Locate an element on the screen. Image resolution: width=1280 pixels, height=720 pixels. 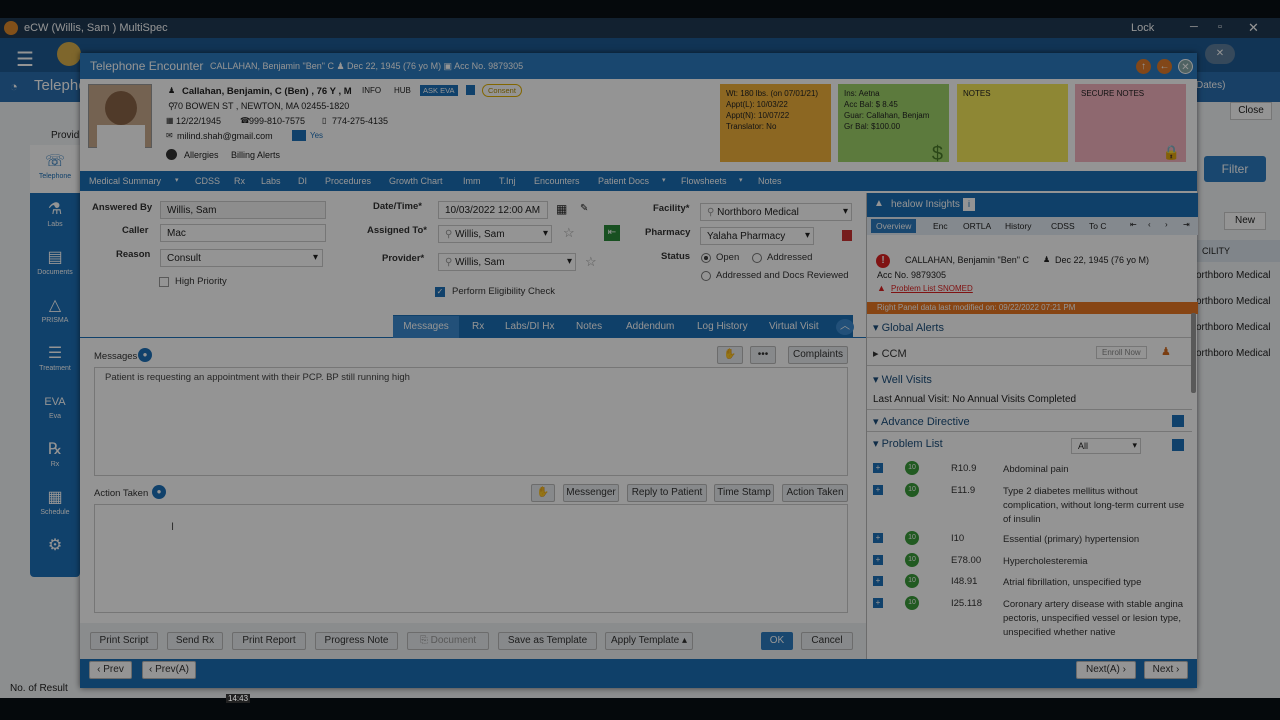
help-icon is located at coordinates (470, 90).